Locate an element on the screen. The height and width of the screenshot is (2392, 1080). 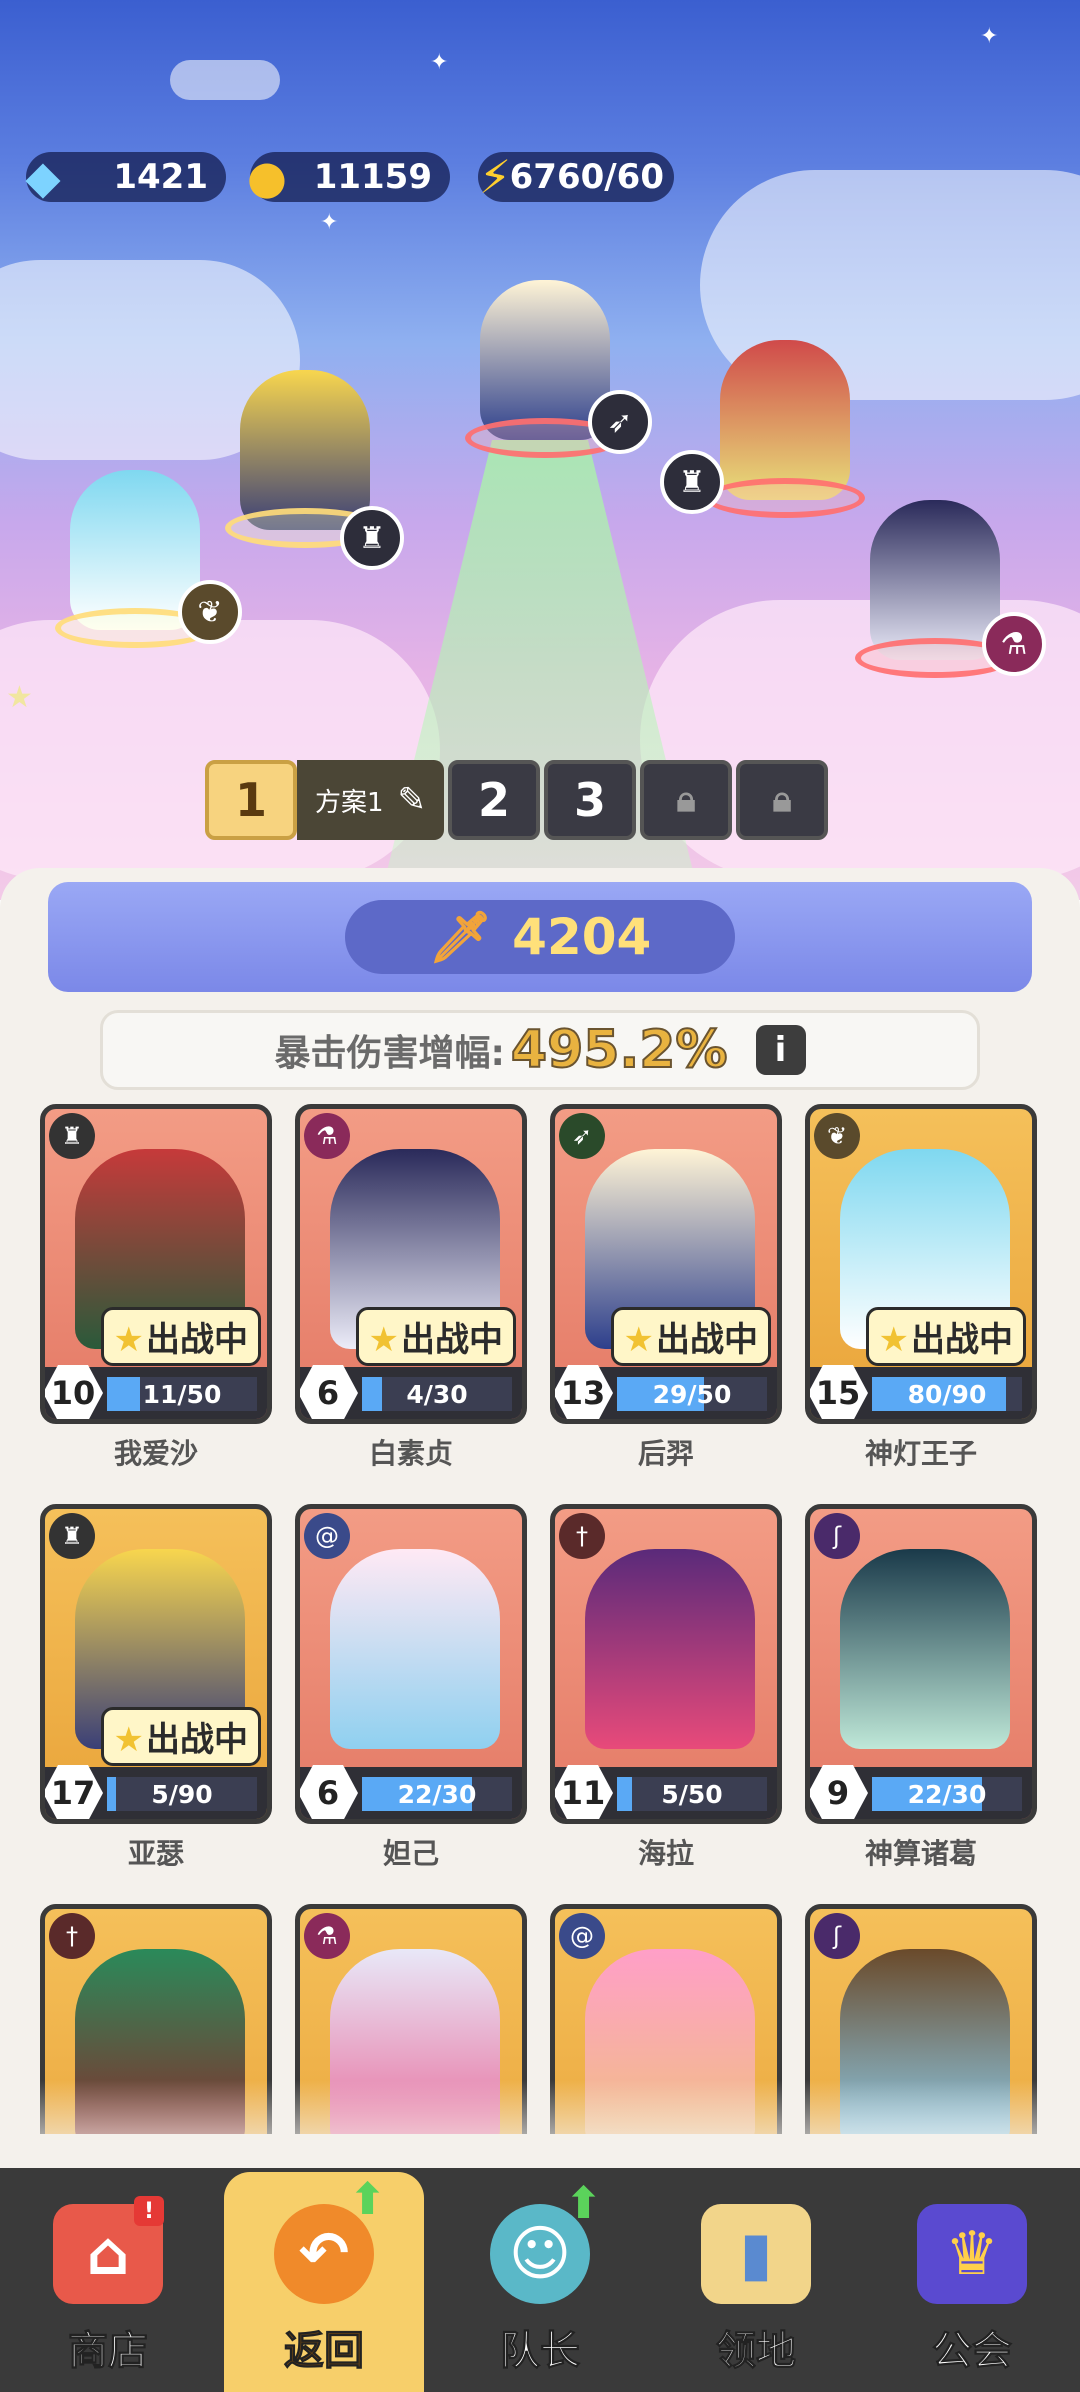
level-progress: 29/50 13 is located at coordinates (666, 1392).